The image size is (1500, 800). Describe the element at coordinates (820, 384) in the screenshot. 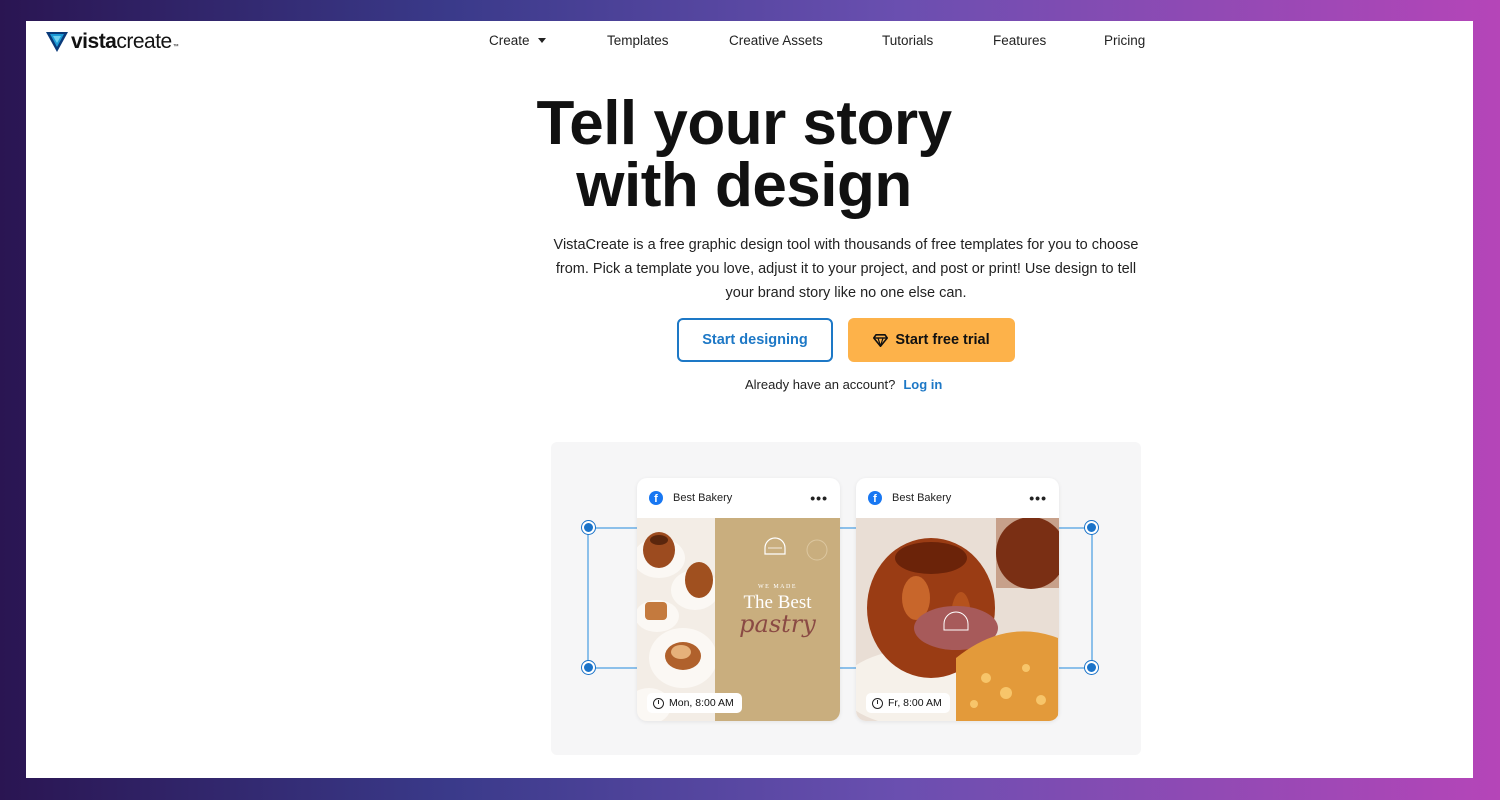

I see `account-prompt-text: Already have an account?` at that location.